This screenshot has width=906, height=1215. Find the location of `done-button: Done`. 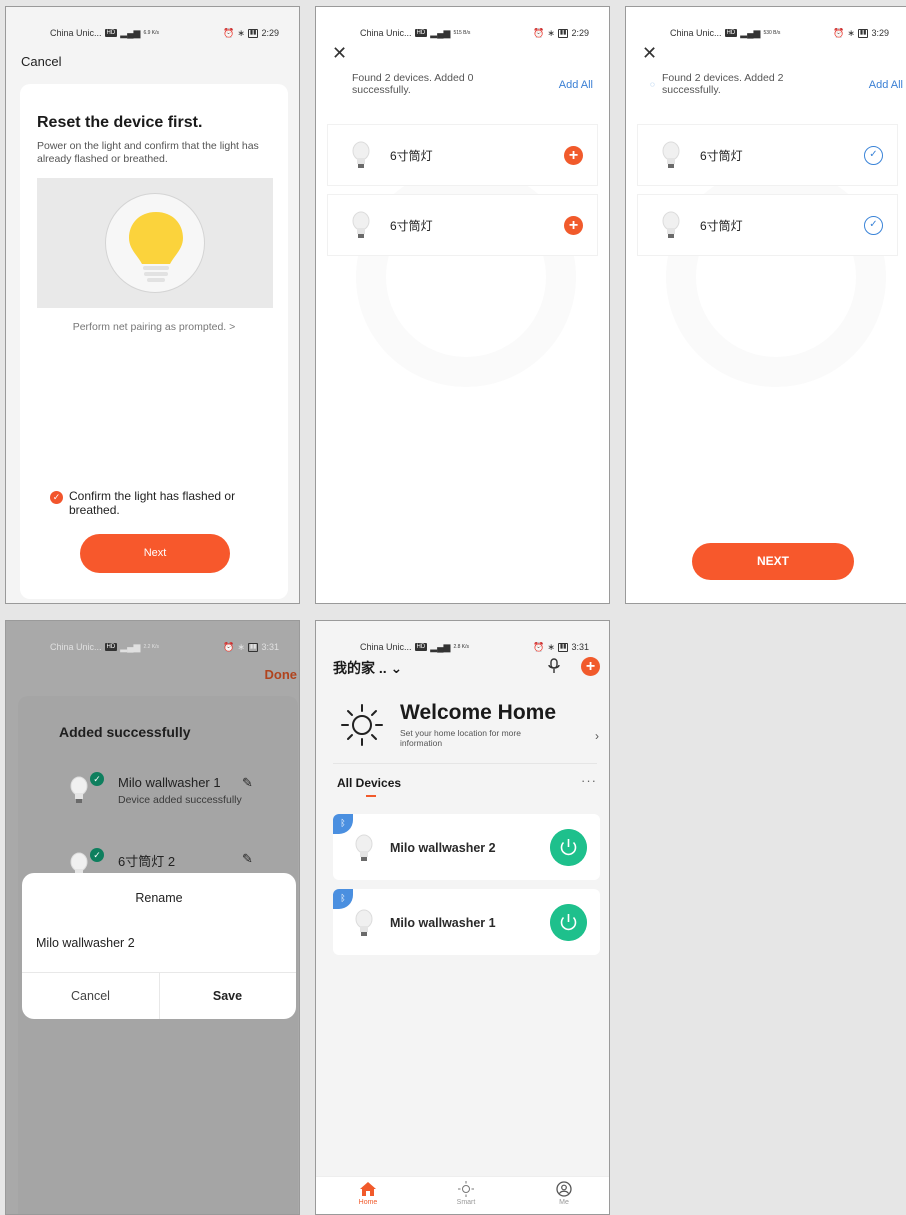

done-button: Done is located at coordinates (281, 674).